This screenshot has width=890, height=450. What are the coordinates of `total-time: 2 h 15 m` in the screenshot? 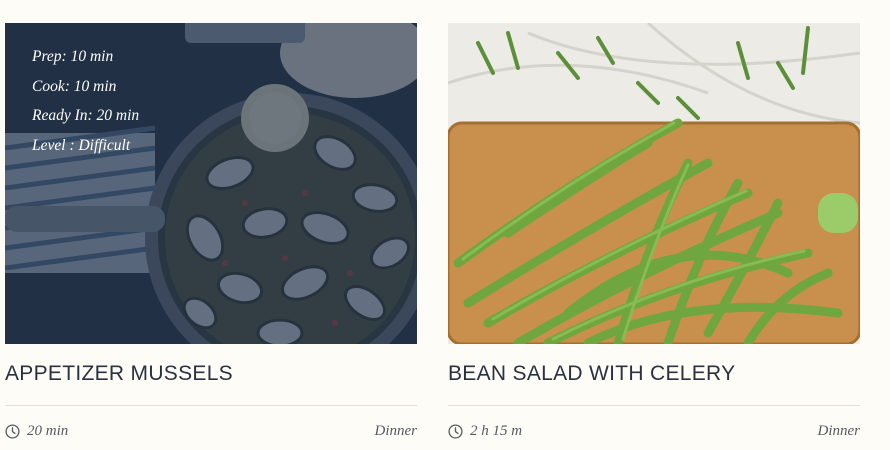 It's located at (485, 431).